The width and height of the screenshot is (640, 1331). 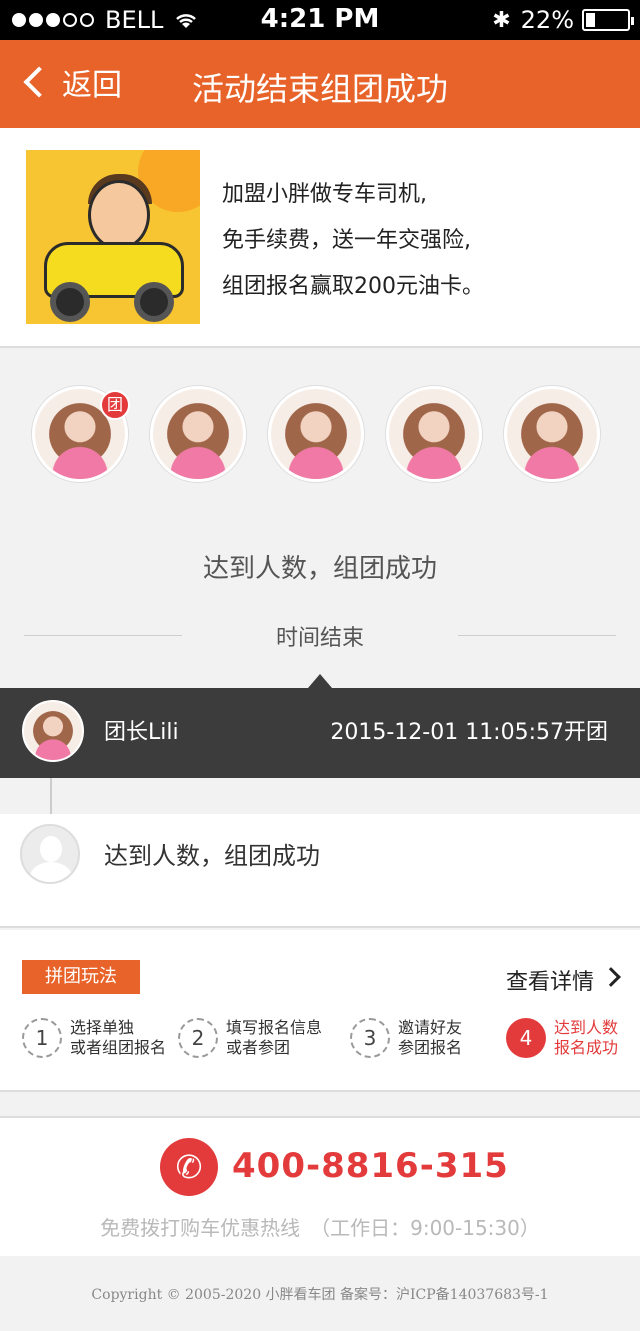 What do you see at coordinates (320, 726) in the screenshot?
I see `leader-bar: 团长Lili 2015-12-01 11:05:57开团` at bounding box center [320, 726].